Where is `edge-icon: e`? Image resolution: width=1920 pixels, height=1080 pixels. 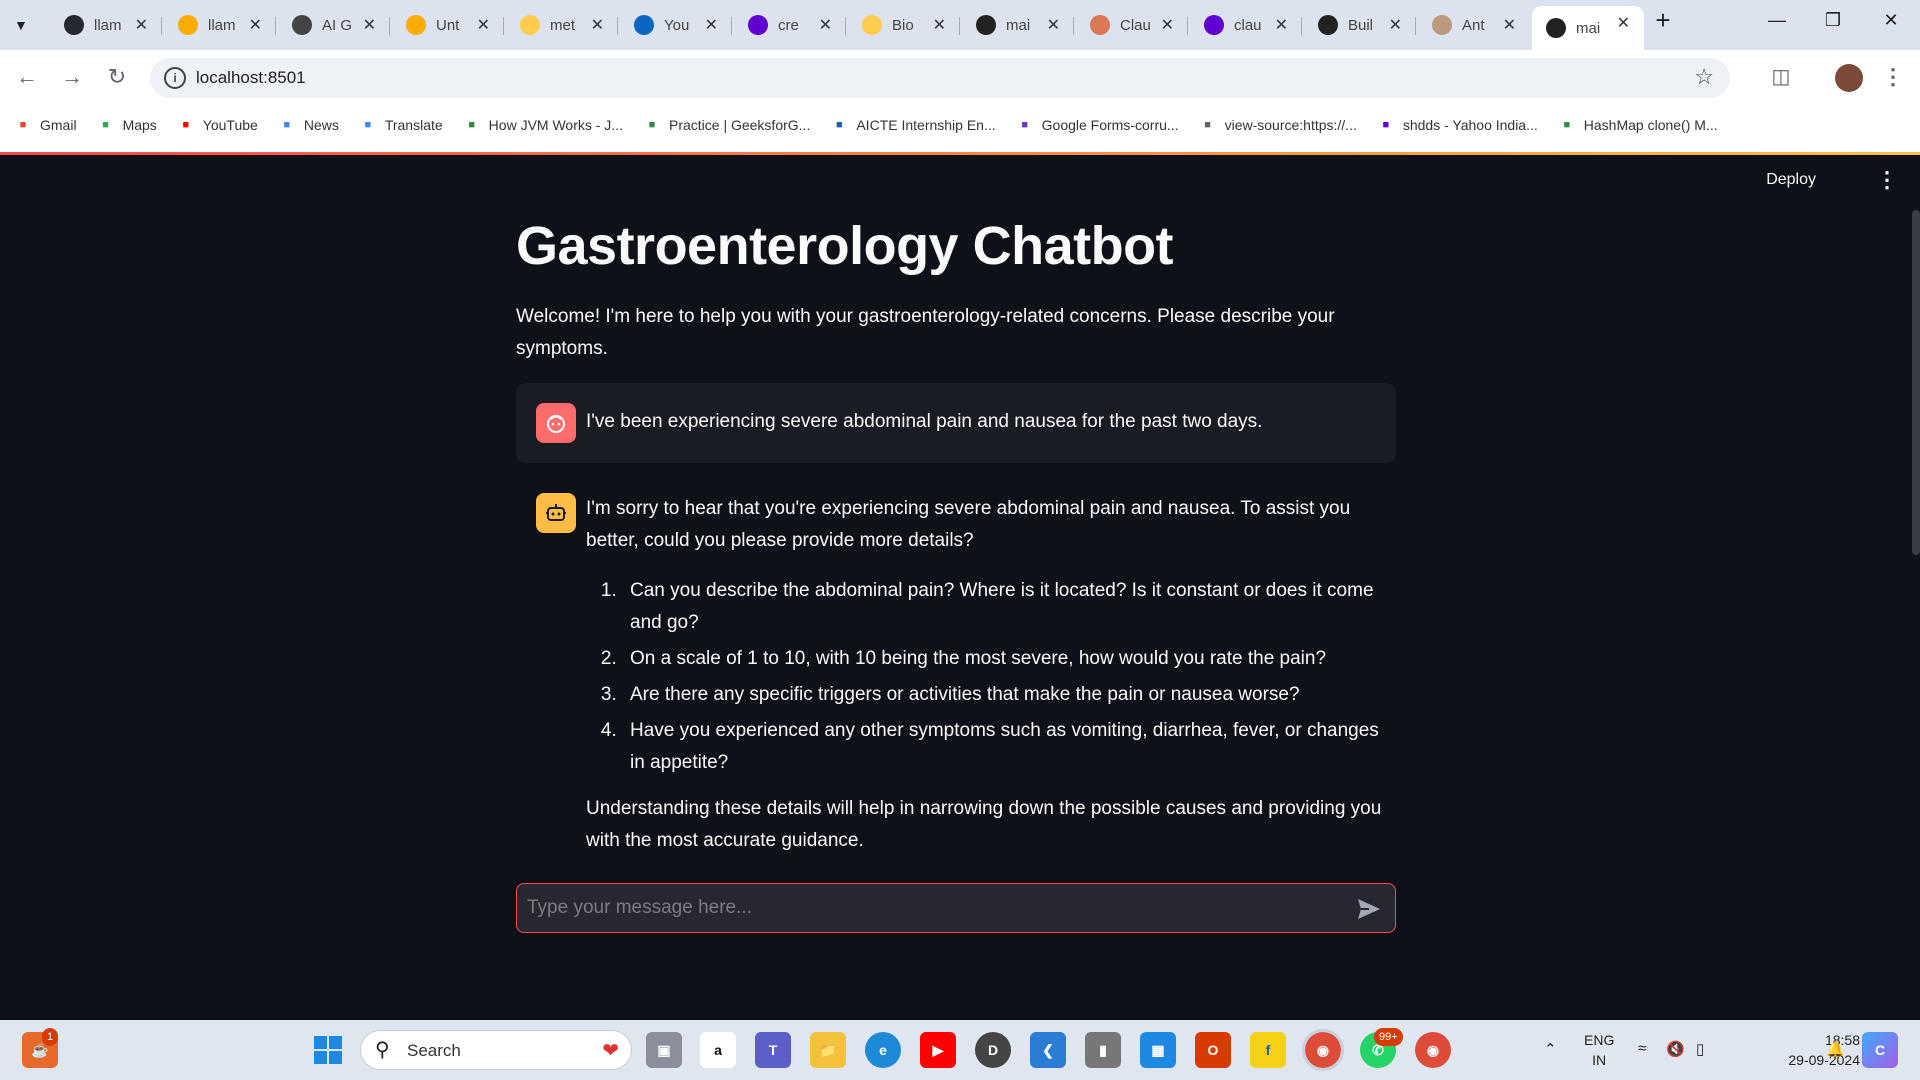 edge-icon: e is located at coordinates (883, 1050).